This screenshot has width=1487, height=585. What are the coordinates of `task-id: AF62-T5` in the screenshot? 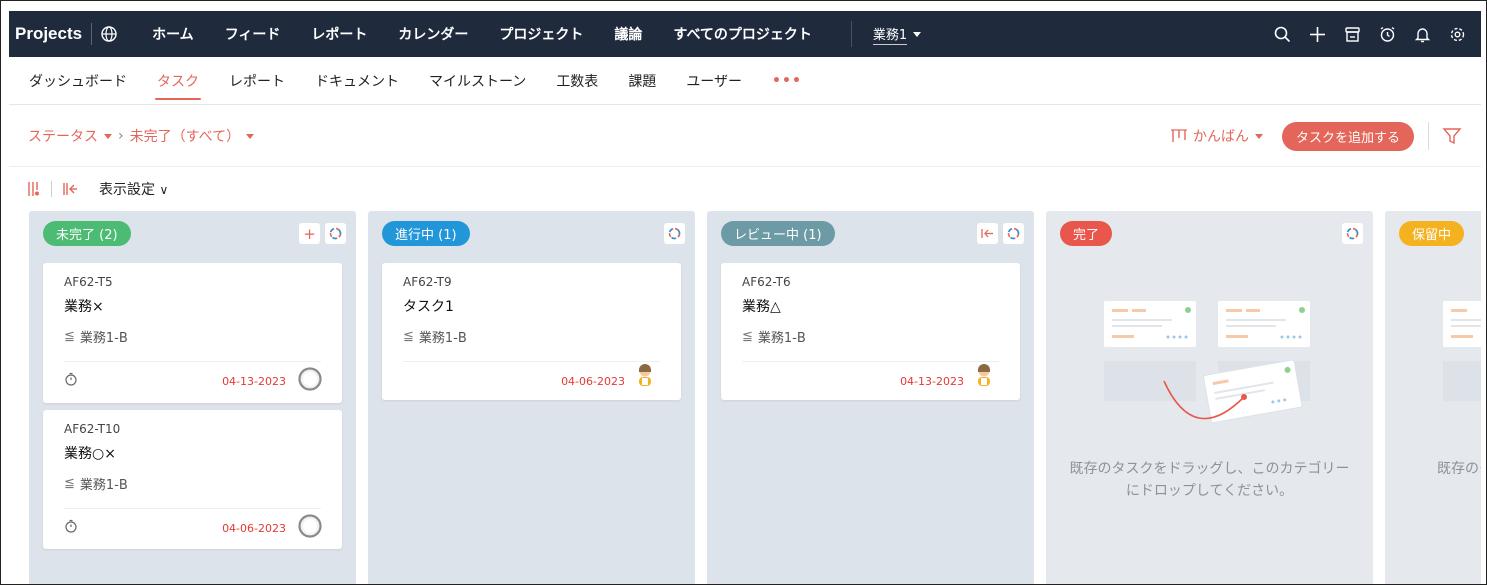 It's located at (88, 282).